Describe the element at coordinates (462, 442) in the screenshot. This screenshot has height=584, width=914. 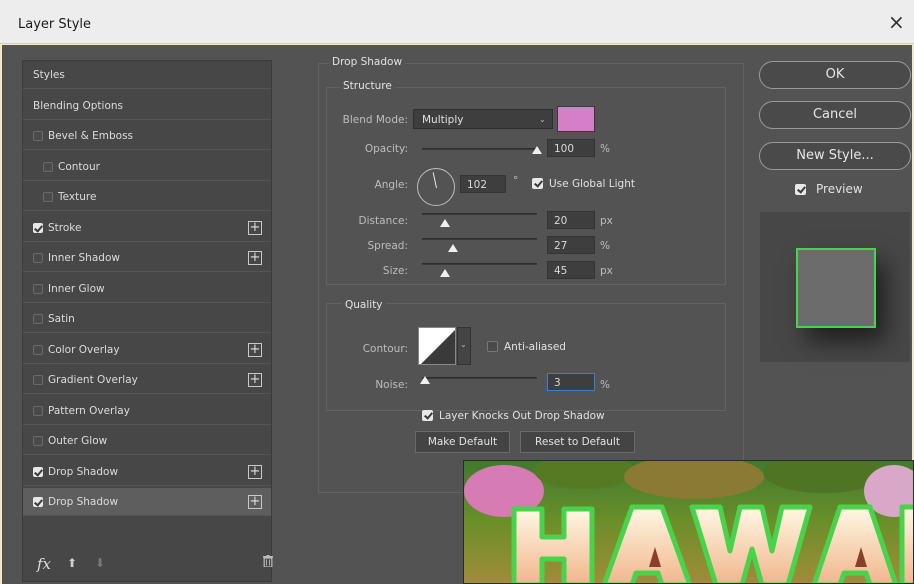
I see `make-default-button: Make Default` at that location.